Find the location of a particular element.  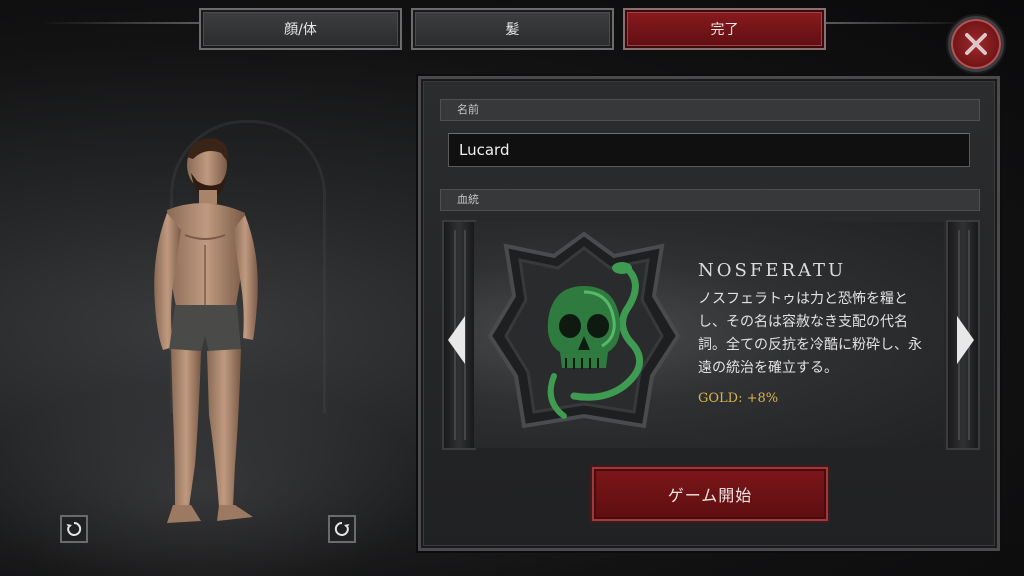

rotate-left-button is located at coordinates (74, 529).